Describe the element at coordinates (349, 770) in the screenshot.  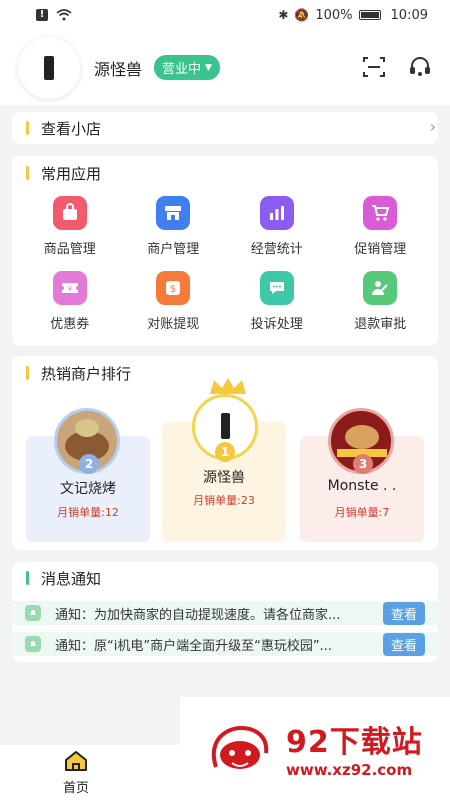
I see `watermark-url: www.xz92.com` at that location.